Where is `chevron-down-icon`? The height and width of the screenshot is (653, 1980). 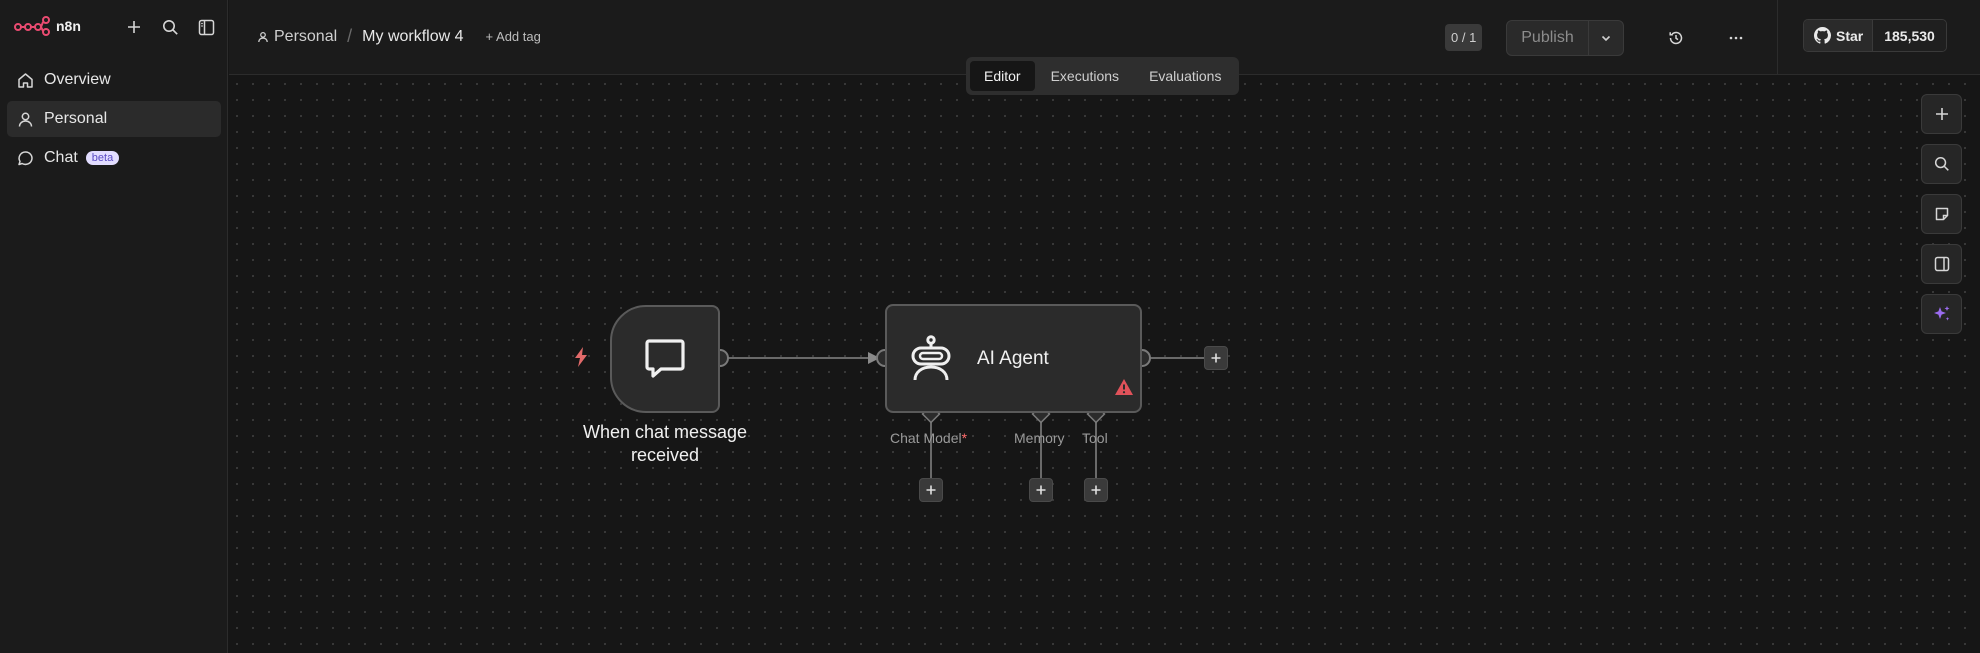 chevron-down-icon is located at coordinates (1606, 38).